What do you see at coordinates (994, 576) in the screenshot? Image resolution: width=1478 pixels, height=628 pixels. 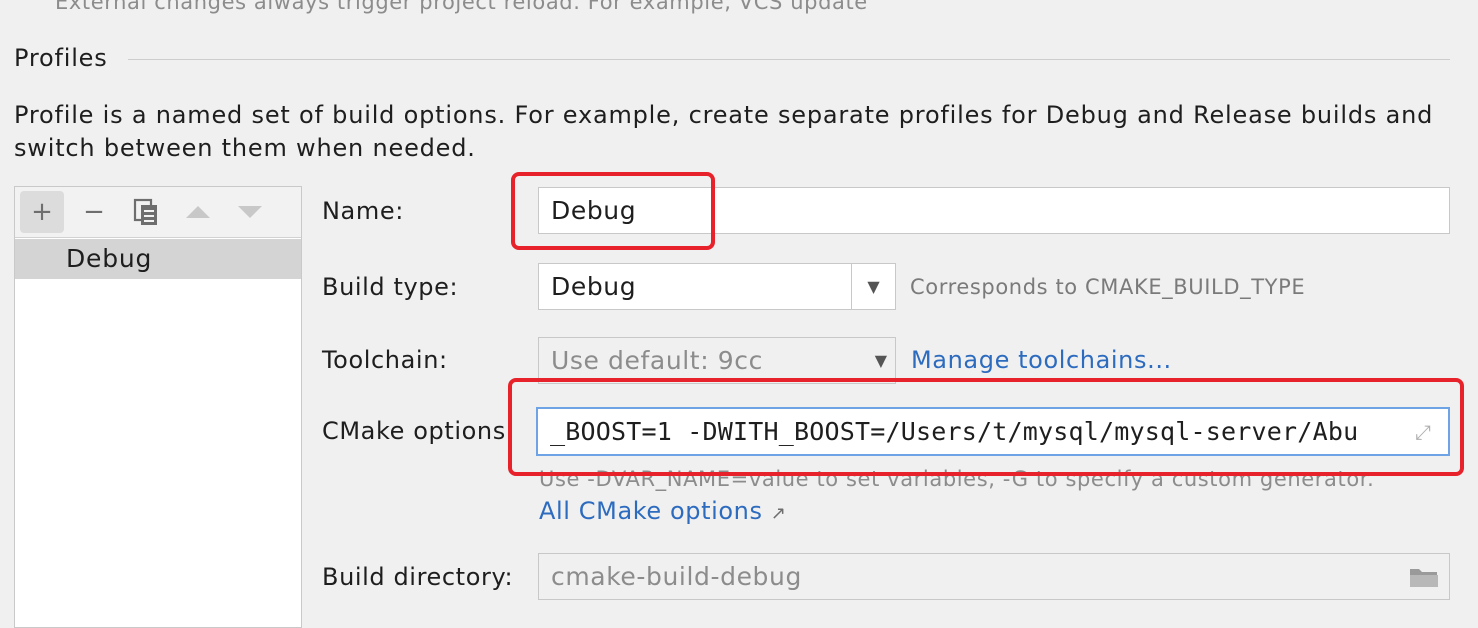 I see `build-directory-input: cmake-build-debug` at bounding box center [994, 576].